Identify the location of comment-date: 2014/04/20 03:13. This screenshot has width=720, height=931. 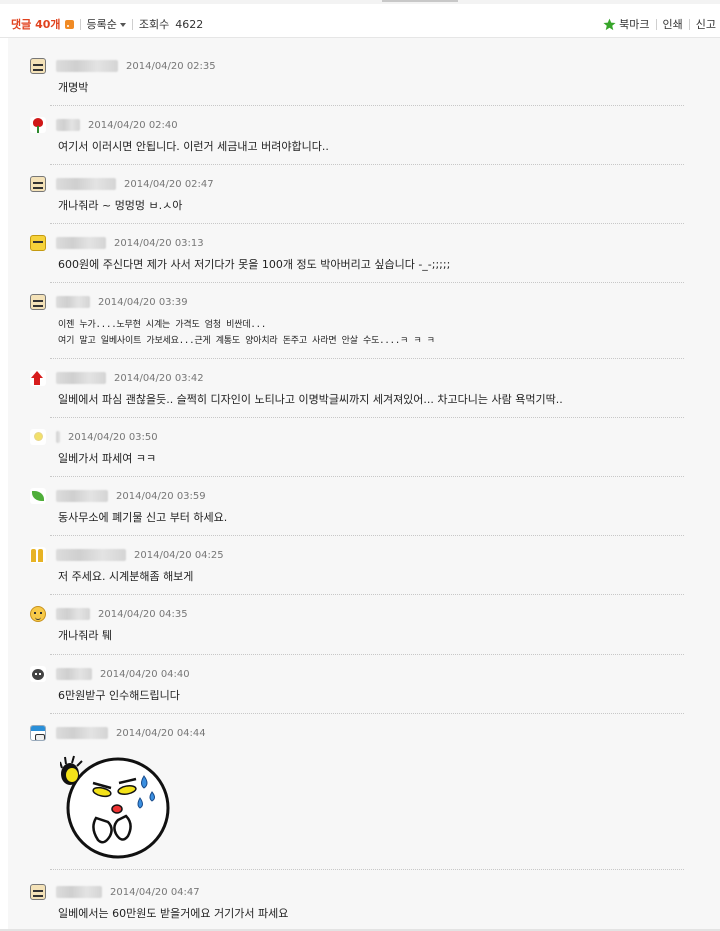
(159, 243).